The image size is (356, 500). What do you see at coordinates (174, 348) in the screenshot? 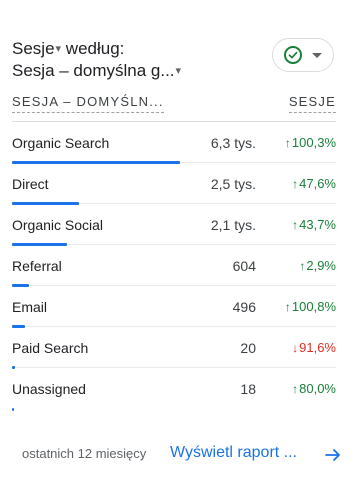
I see `table-row: Paid Search 20 ↓91,6%` at bounding box center [174, 348].